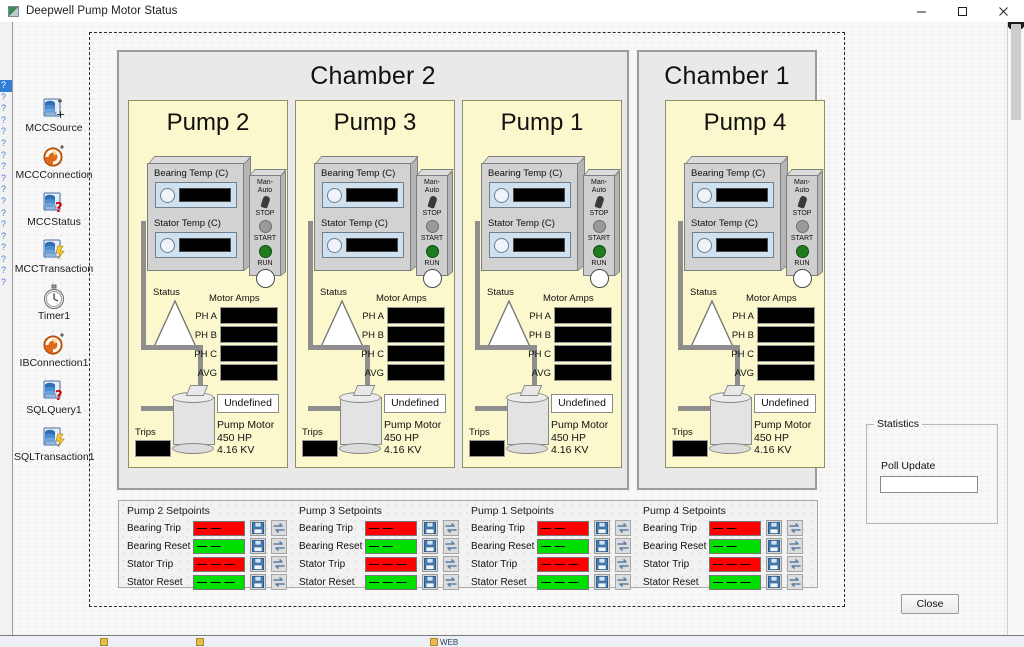  Describe the element at coordinates (358, 173) in the screenshot. I see `bearing-temp-label: Bearing Temp (C)` at that location.